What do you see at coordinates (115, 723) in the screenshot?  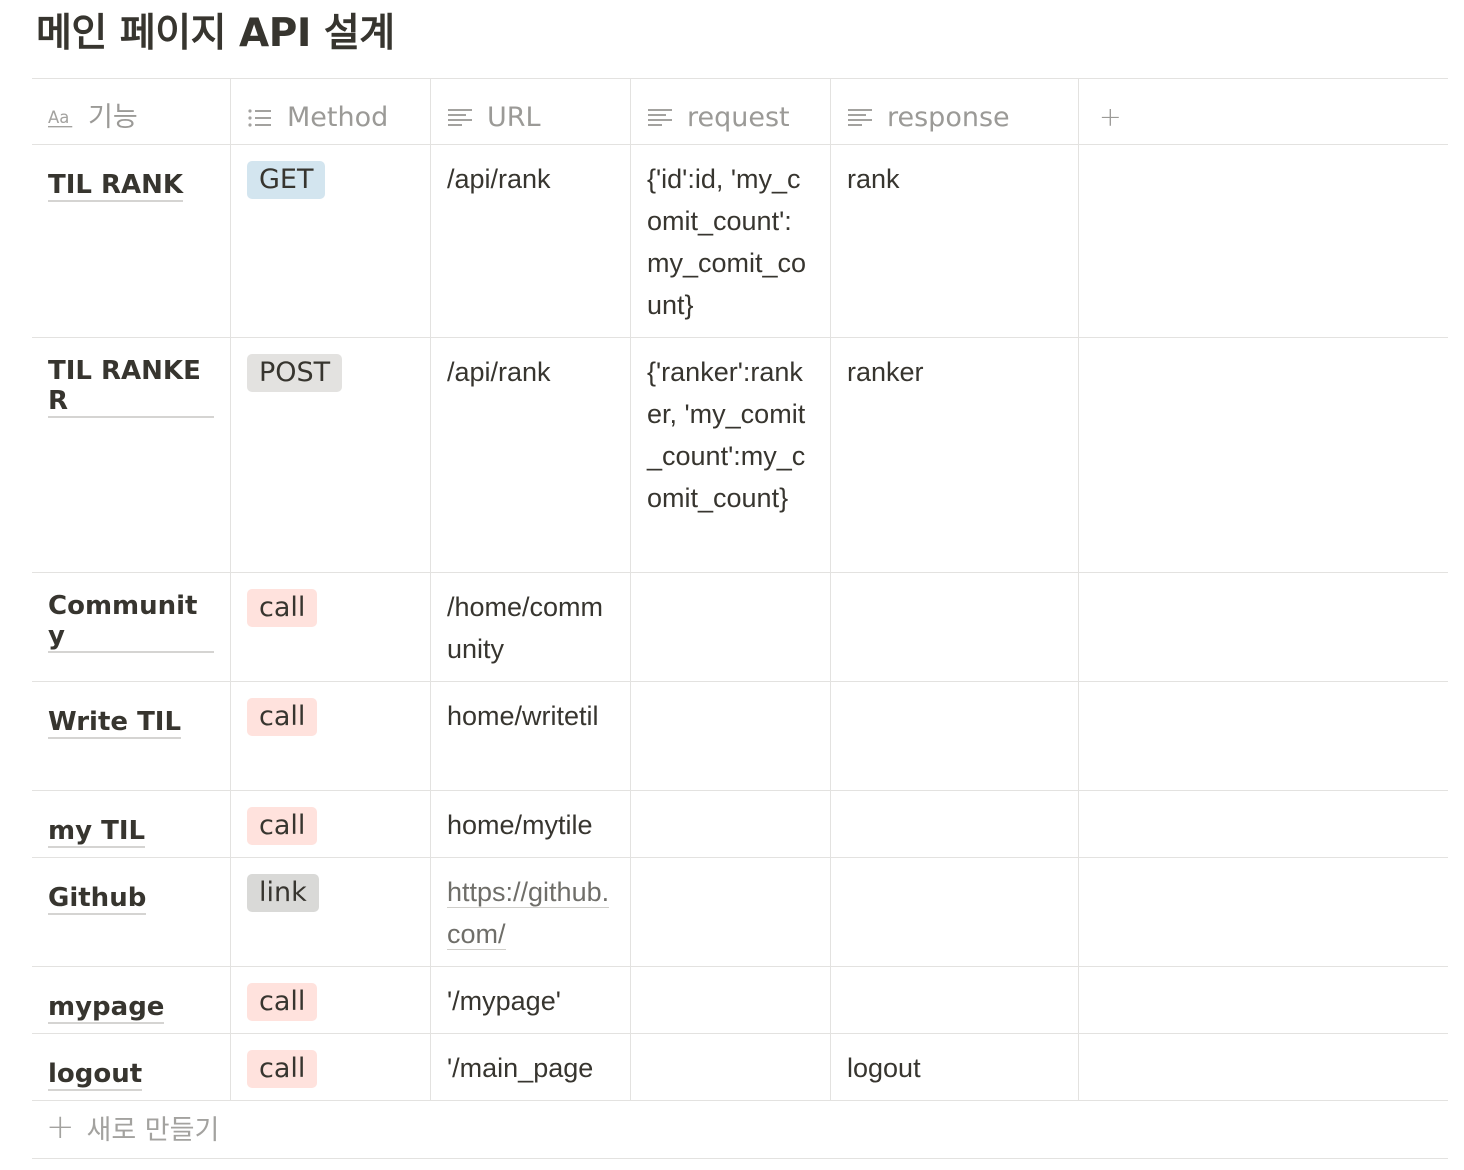 I see `row-title-link: Write TIL` at bounding box center [115, 723].